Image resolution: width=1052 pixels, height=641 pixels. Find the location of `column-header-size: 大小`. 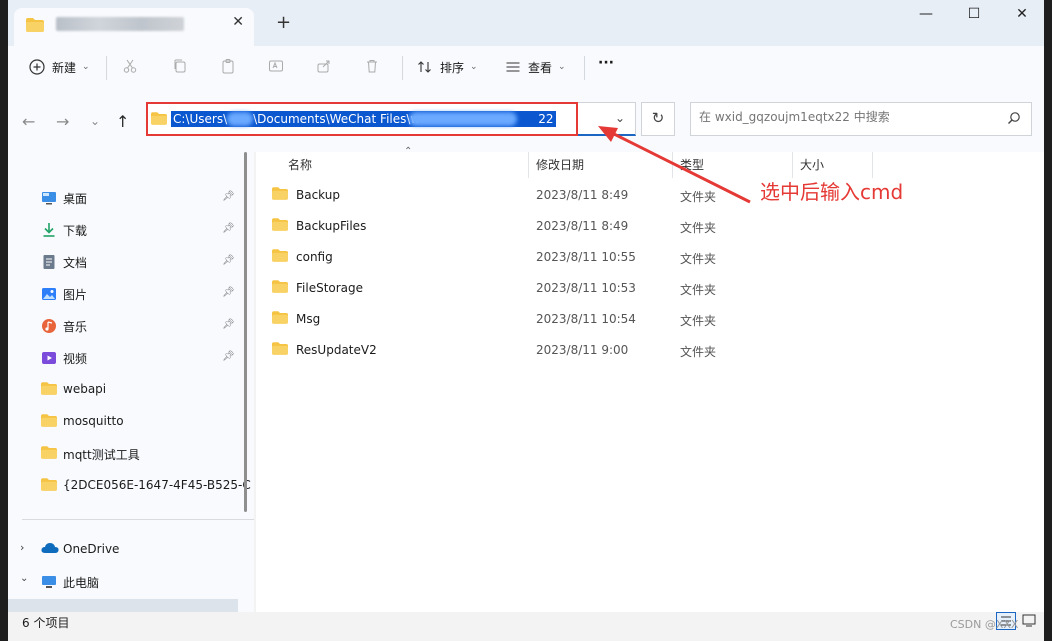

column-header-size: 大小 is located at coordinates (812, 164).